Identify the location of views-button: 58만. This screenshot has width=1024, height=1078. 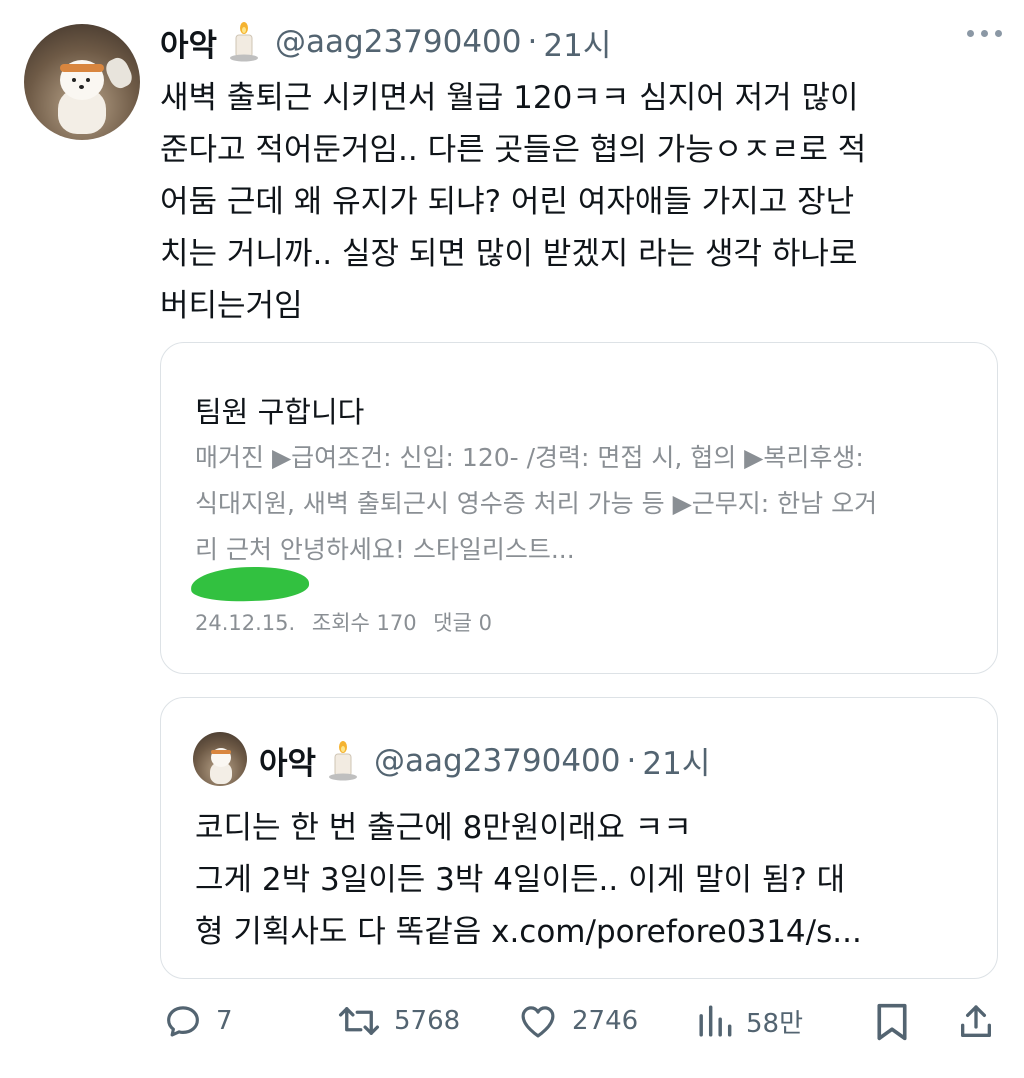
(749, 1021).